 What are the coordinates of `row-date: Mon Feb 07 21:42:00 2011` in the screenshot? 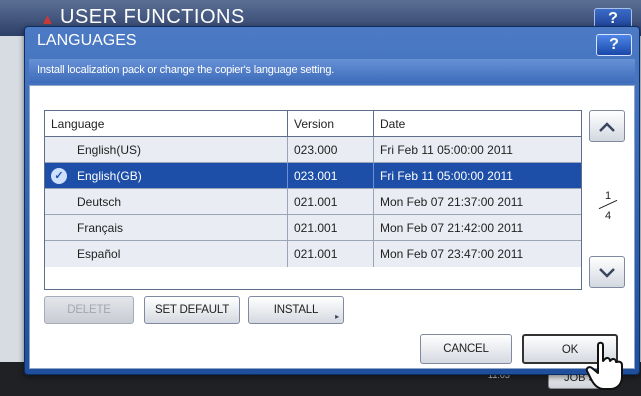 It's located at (452, 228).